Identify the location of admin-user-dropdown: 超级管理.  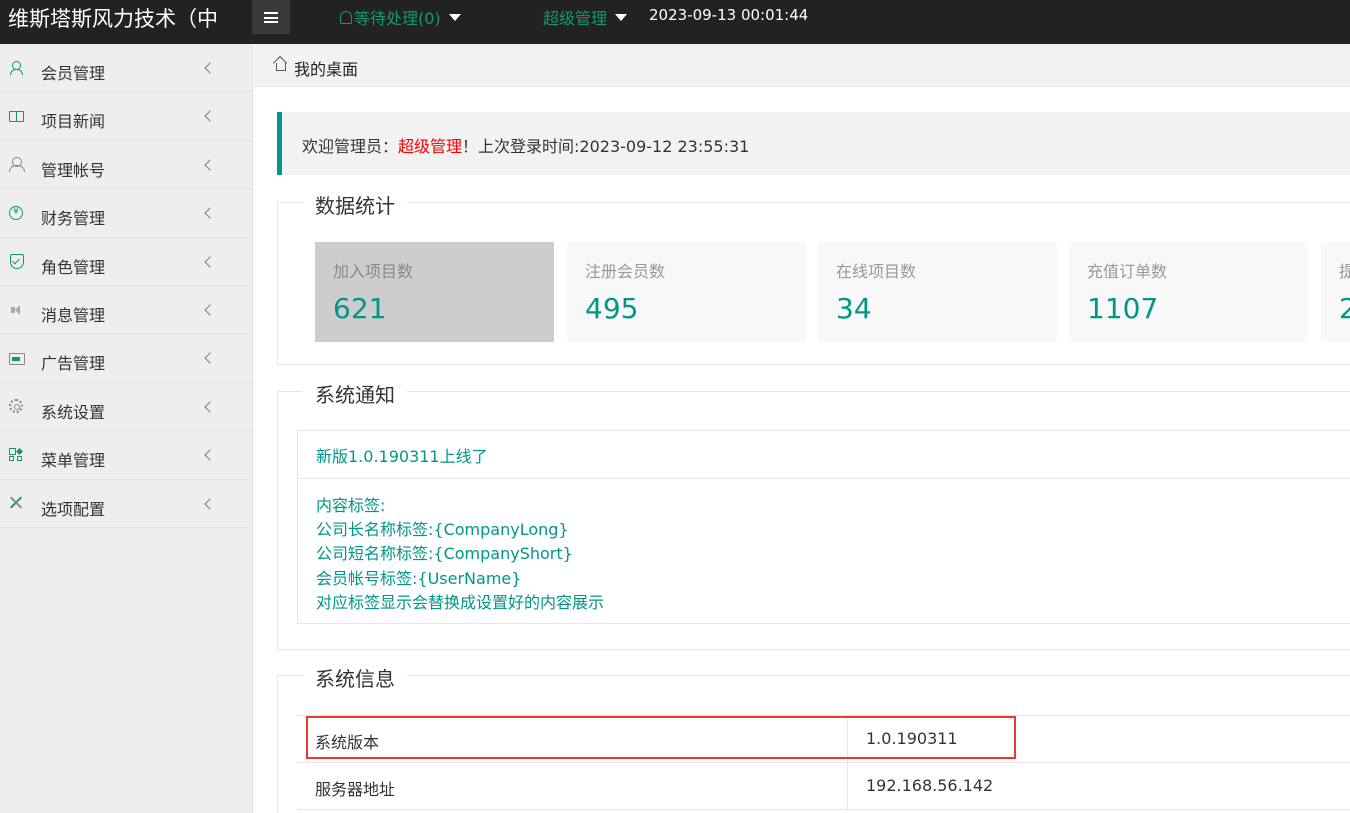
(585, 17).